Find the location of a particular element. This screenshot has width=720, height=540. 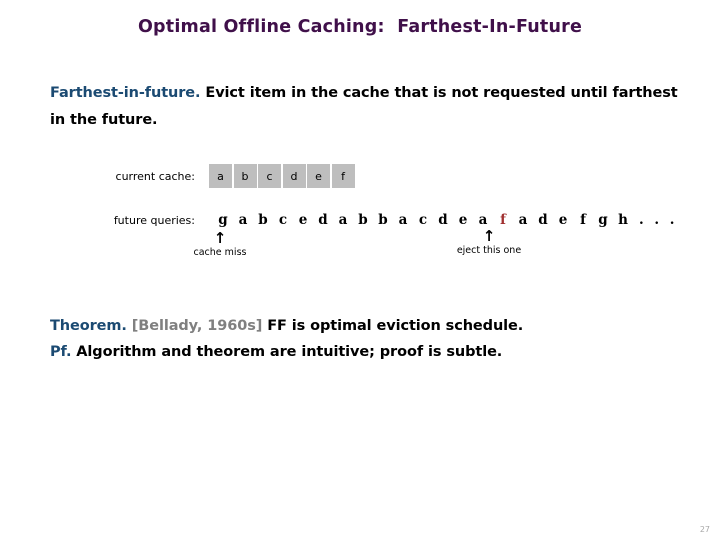

current-cache-label: current cache: is located at coordinates (155, 176).